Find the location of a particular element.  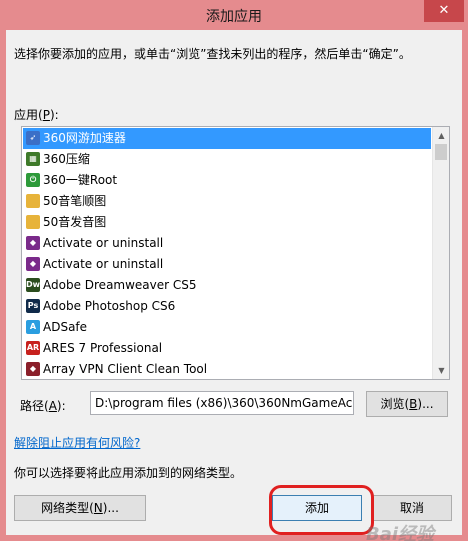

power-icon: ⏻ is located at coordinates (33, 180).